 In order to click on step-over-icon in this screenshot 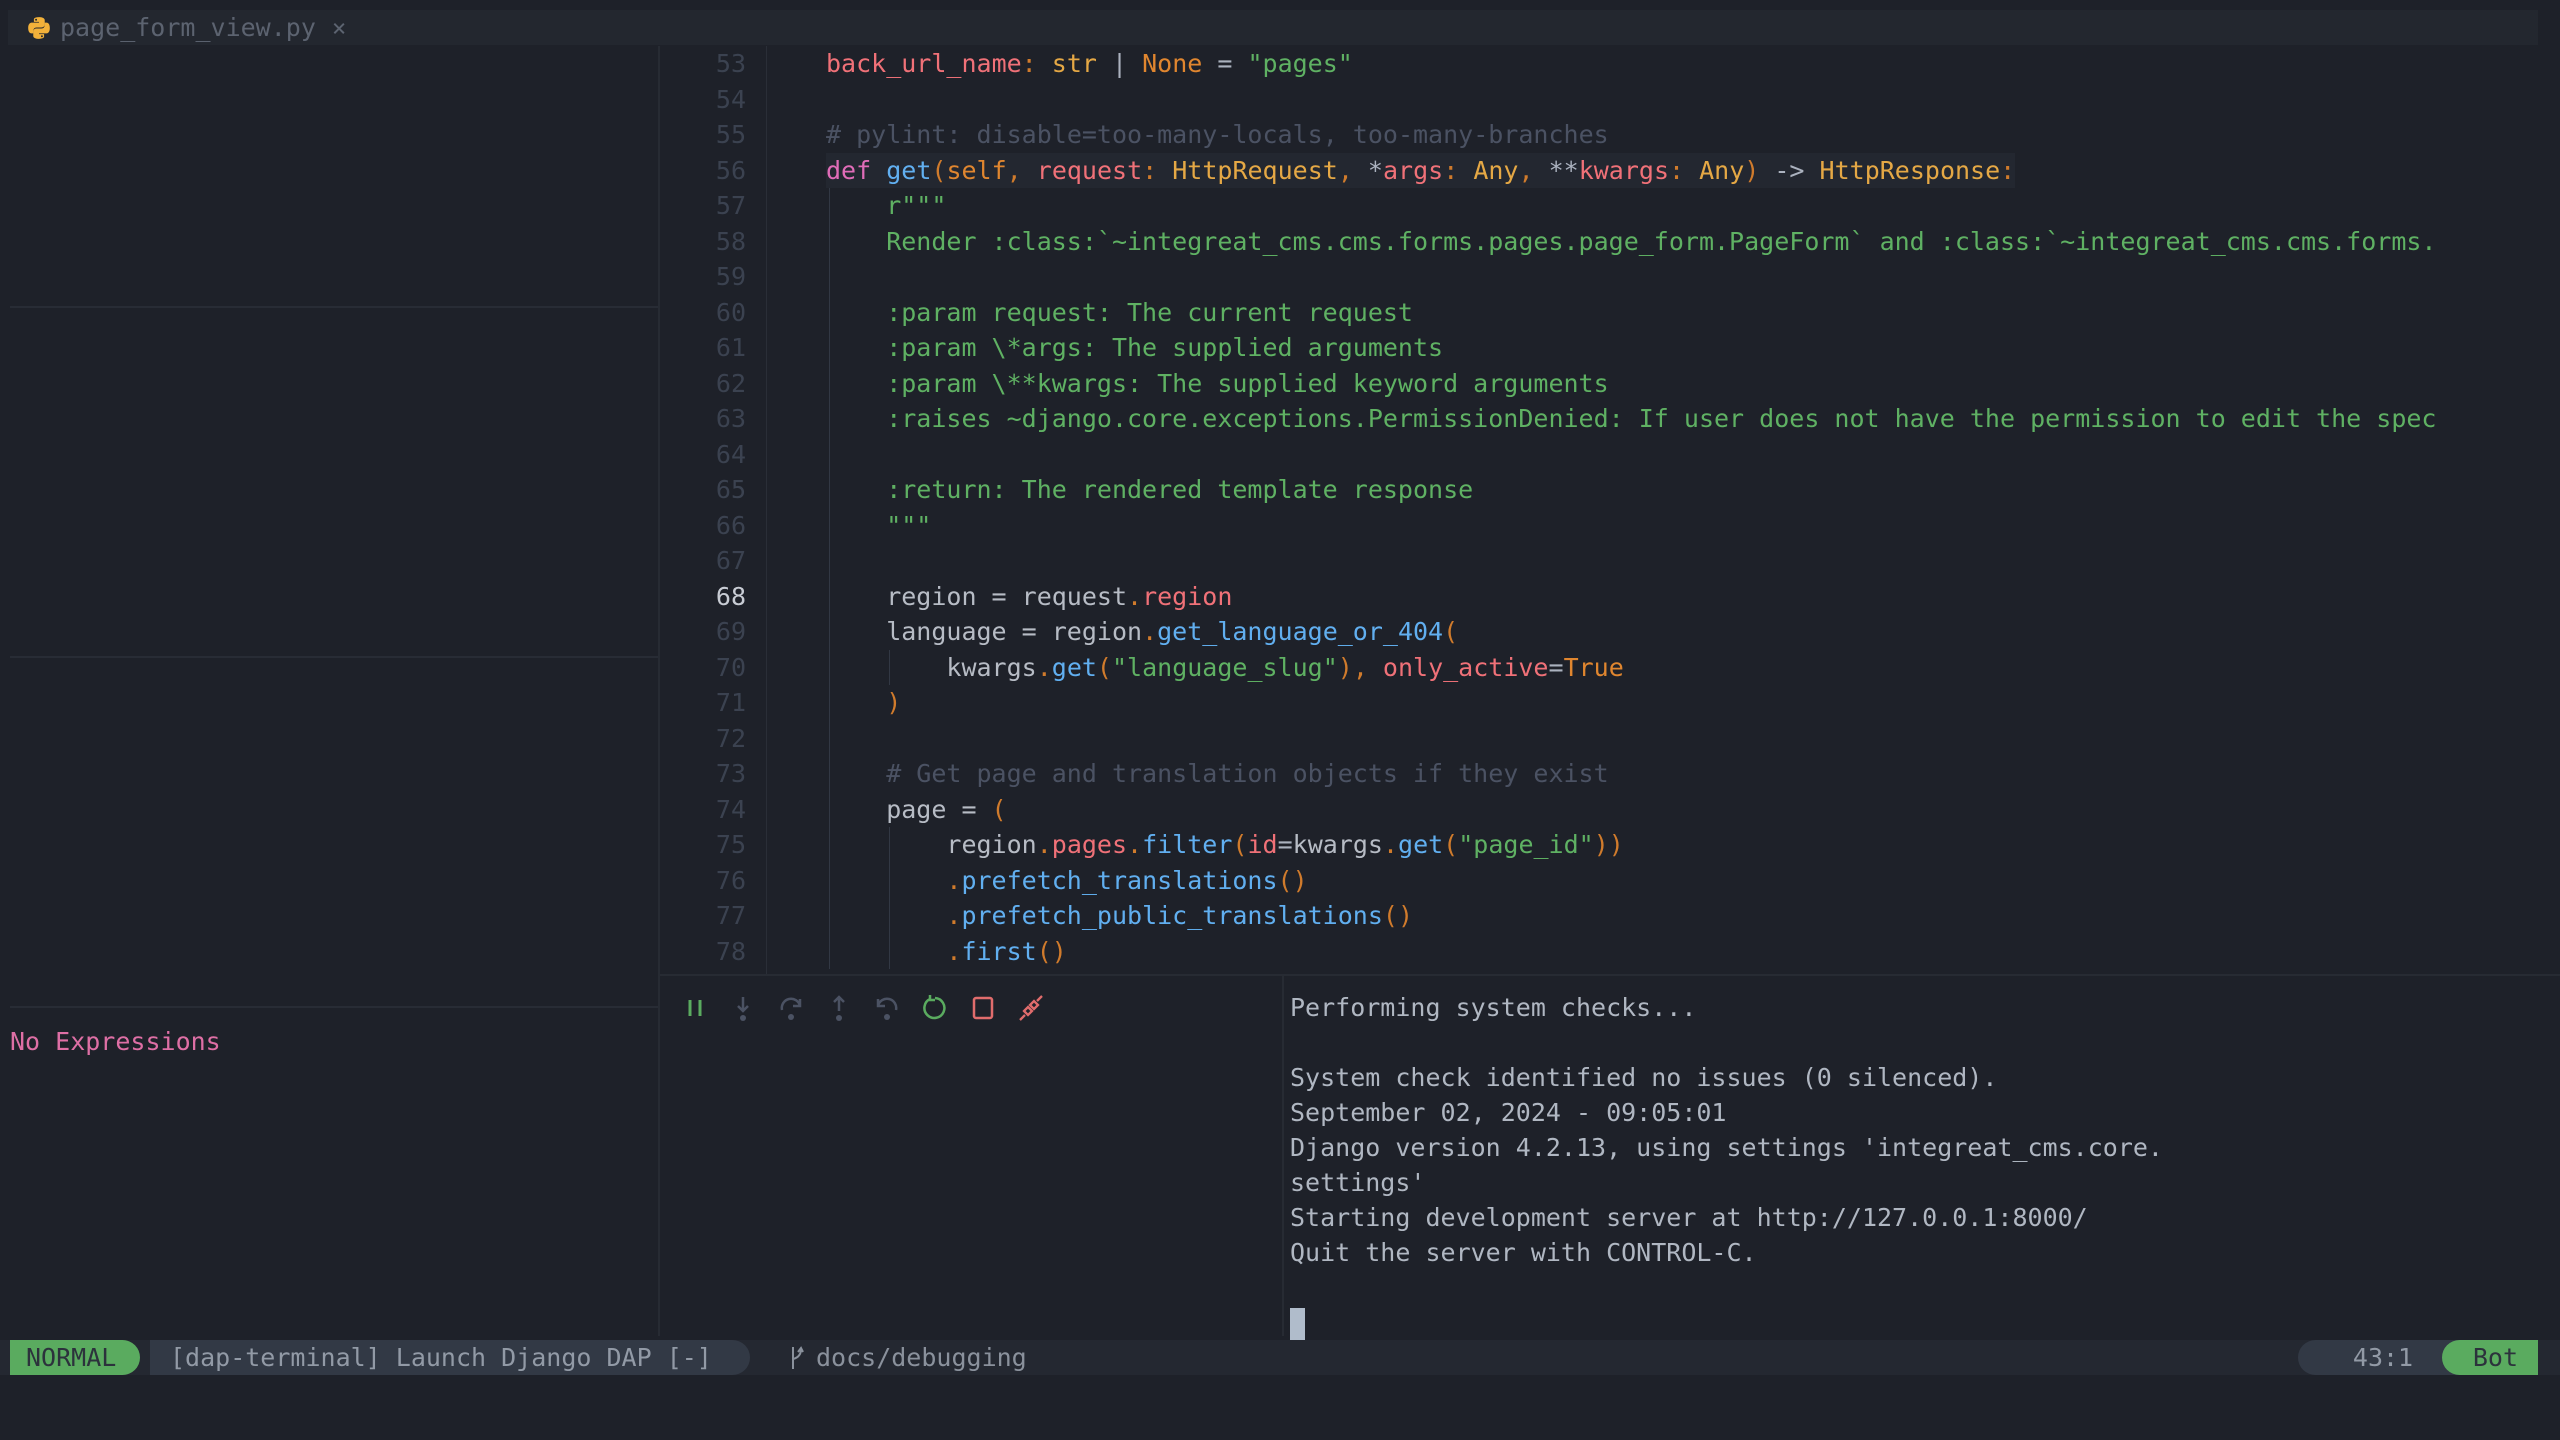, I will do `click(791, 1008)`.